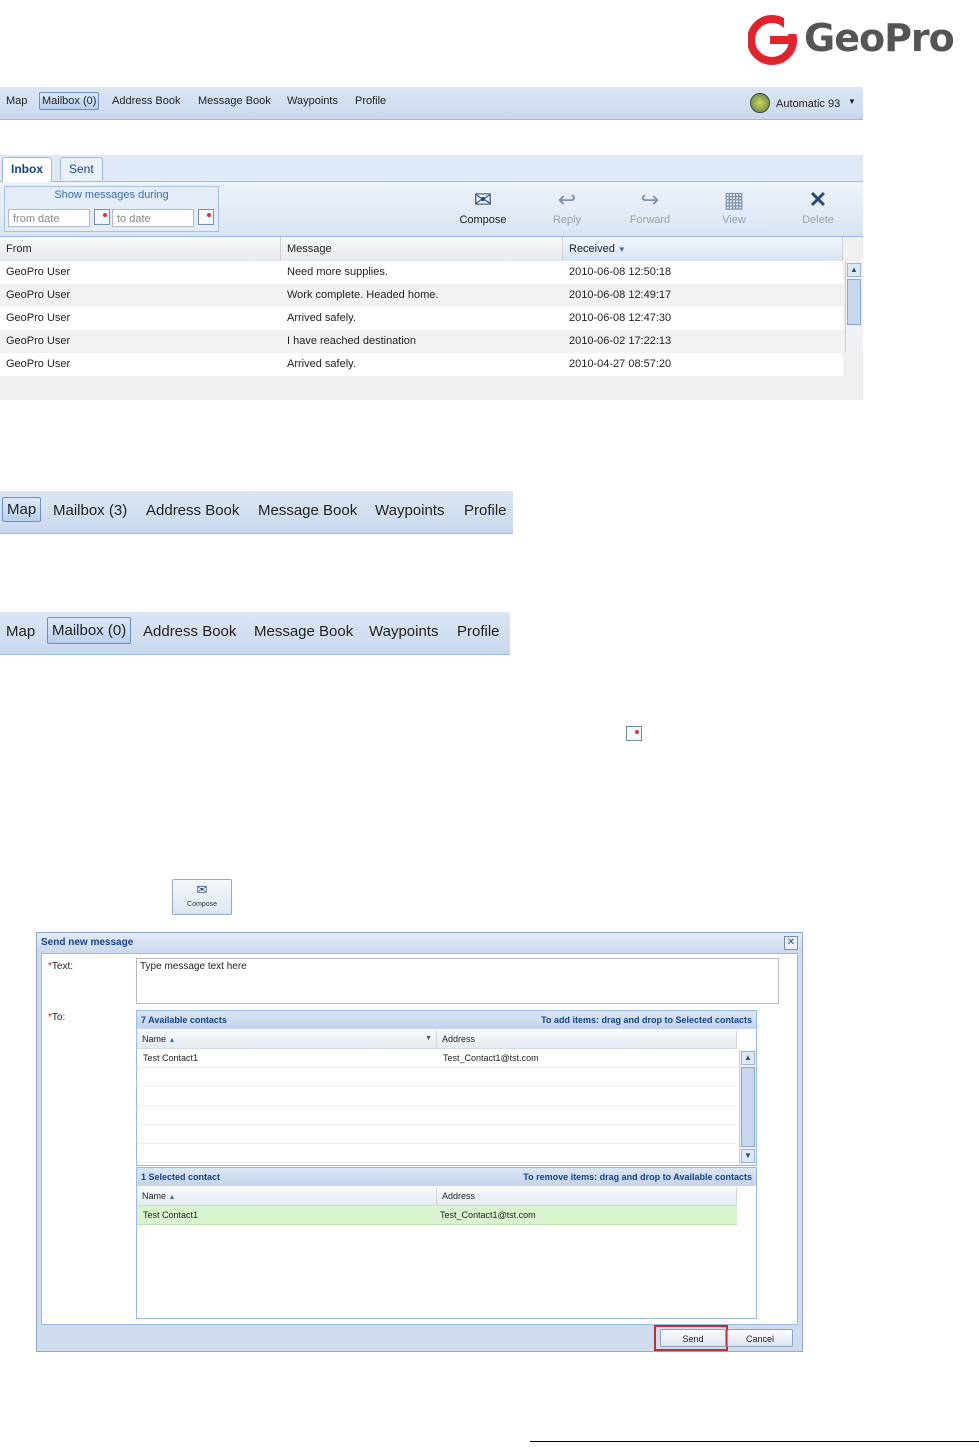  I want to click on cell-message: Need more supplies., so click(337, 272).